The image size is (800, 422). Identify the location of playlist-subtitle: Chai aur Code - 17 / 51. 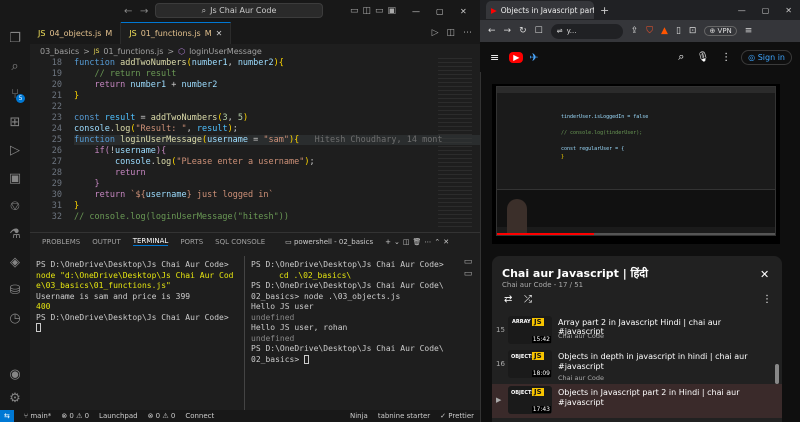
(543, 285).